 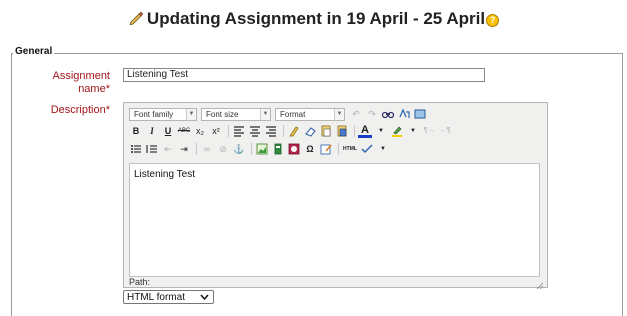 I want to click on font-color-icon: A, so click(x=365, y=131).